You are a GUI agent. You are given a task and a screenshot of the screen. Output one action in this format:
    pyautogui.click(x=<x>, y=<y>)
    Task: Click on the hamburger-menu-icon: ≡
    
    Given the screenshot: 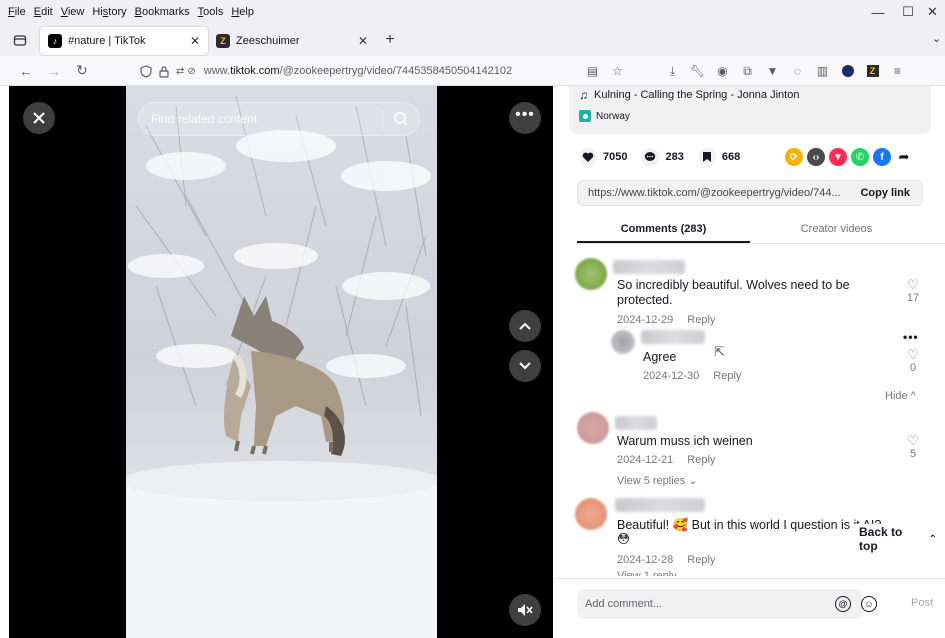 What is the action you would take?
    pyautogui.click(x=897, y=71)
    